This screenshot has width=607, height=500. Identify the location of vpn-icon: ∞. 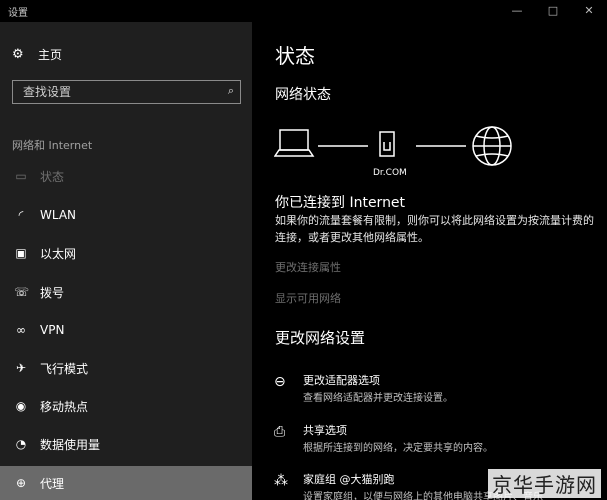
(21, 330).